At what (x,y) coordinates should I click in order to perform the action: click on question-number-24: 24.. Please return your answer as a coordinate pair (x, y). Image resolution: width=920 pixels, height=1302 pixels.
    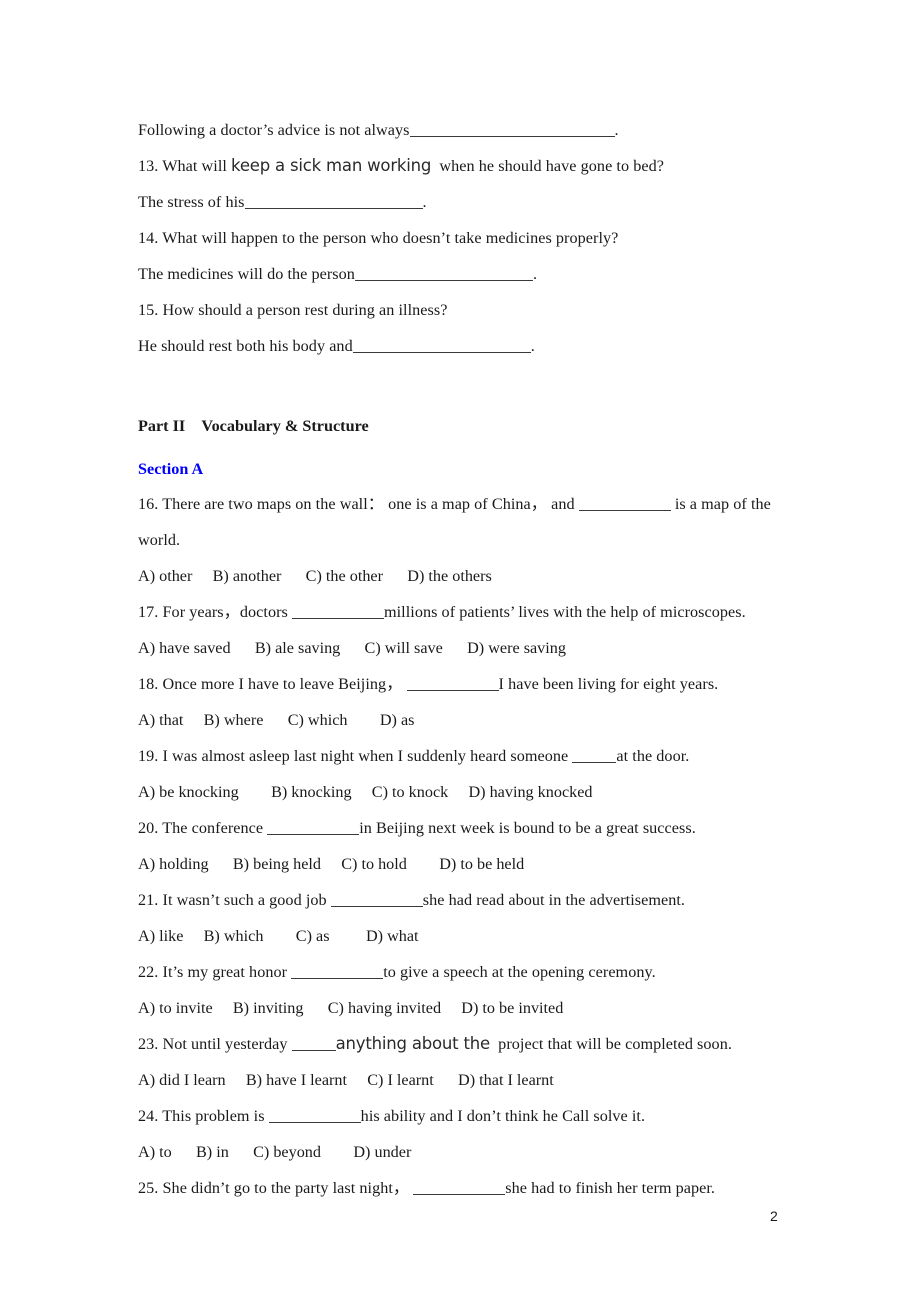
    Looking at the image, I should click on (148, 1116).